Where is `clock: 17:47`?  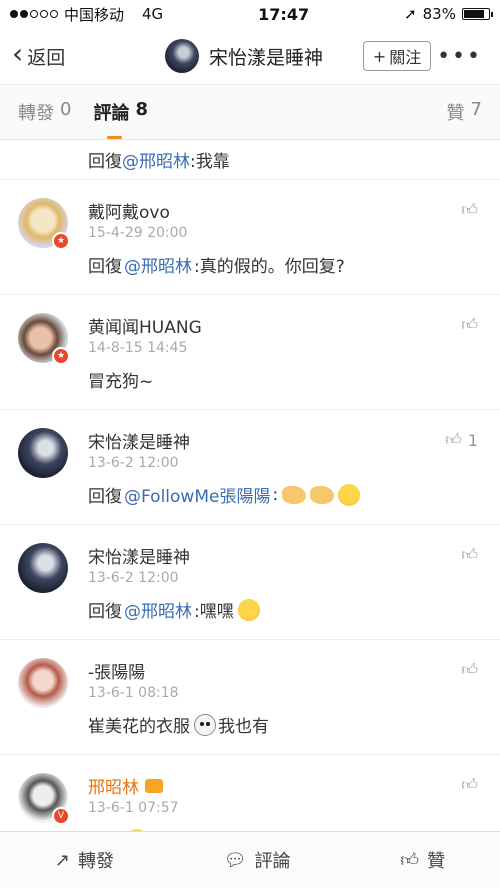
clock: 17:47 is located at coordinates (284, 14).